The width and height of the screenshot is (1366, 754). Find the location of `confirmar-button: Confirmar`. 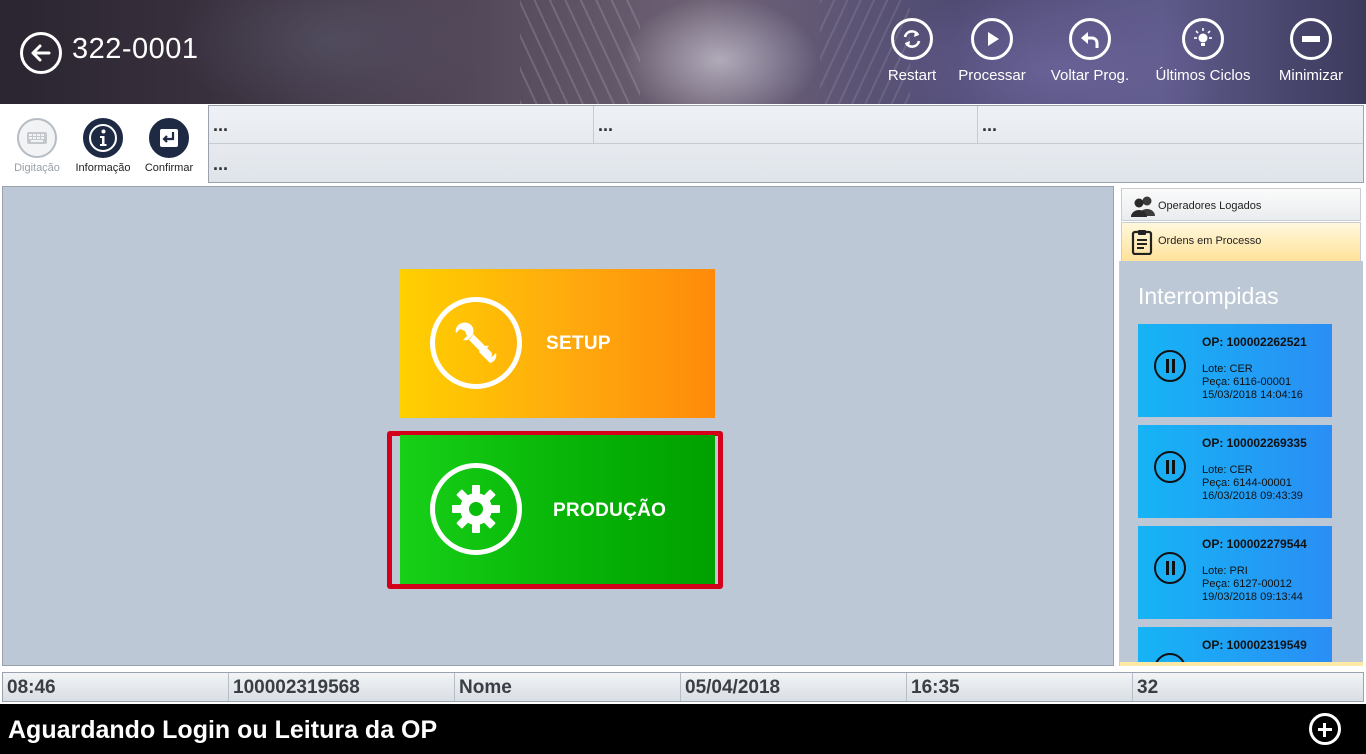

confirmar-button: Confirmar is located at coordinates (169, 146).